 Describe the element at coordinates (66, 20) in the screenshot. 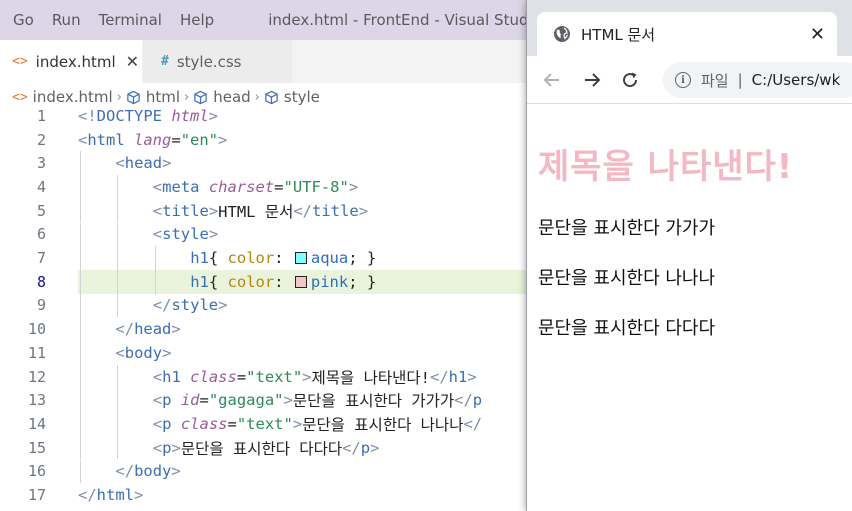

I see `menu-run: Run` at that location.